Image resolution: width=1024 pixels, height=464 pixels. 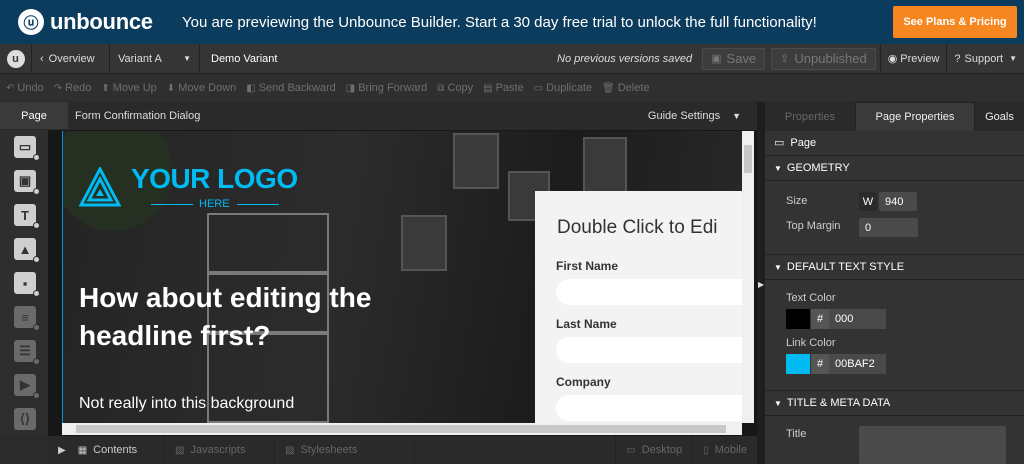 I want to click on javascripts-button: ▨ Javascripts, so click(x=220, y=450).